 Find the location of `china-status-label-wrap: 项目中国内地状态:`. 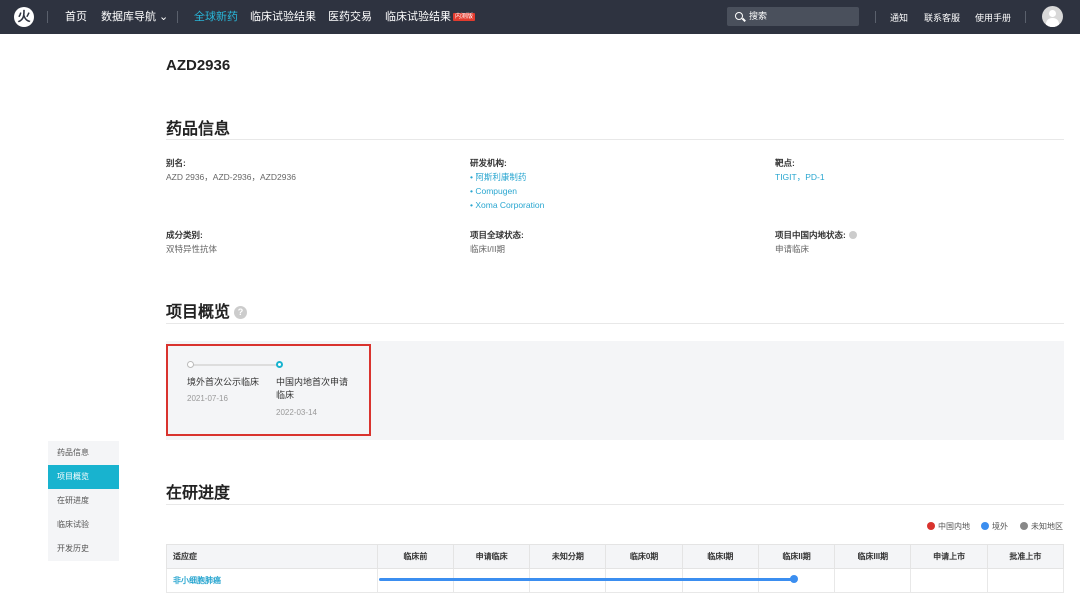

china-status-label-wrap: 项目中国内地状态: is located at coordinates (816, 235).